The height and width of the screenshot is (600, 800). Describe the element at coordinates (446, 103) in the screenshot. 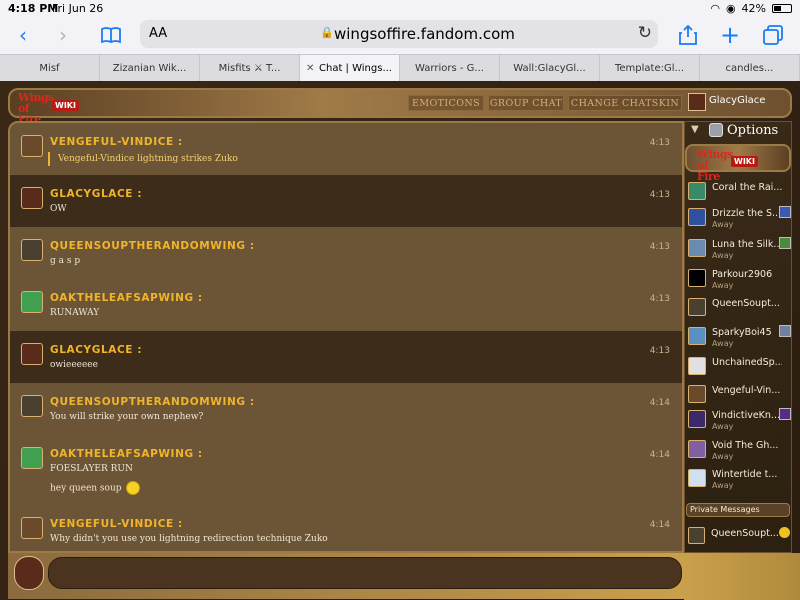

I see `emoticons-button: EMOTICONS` at that location.